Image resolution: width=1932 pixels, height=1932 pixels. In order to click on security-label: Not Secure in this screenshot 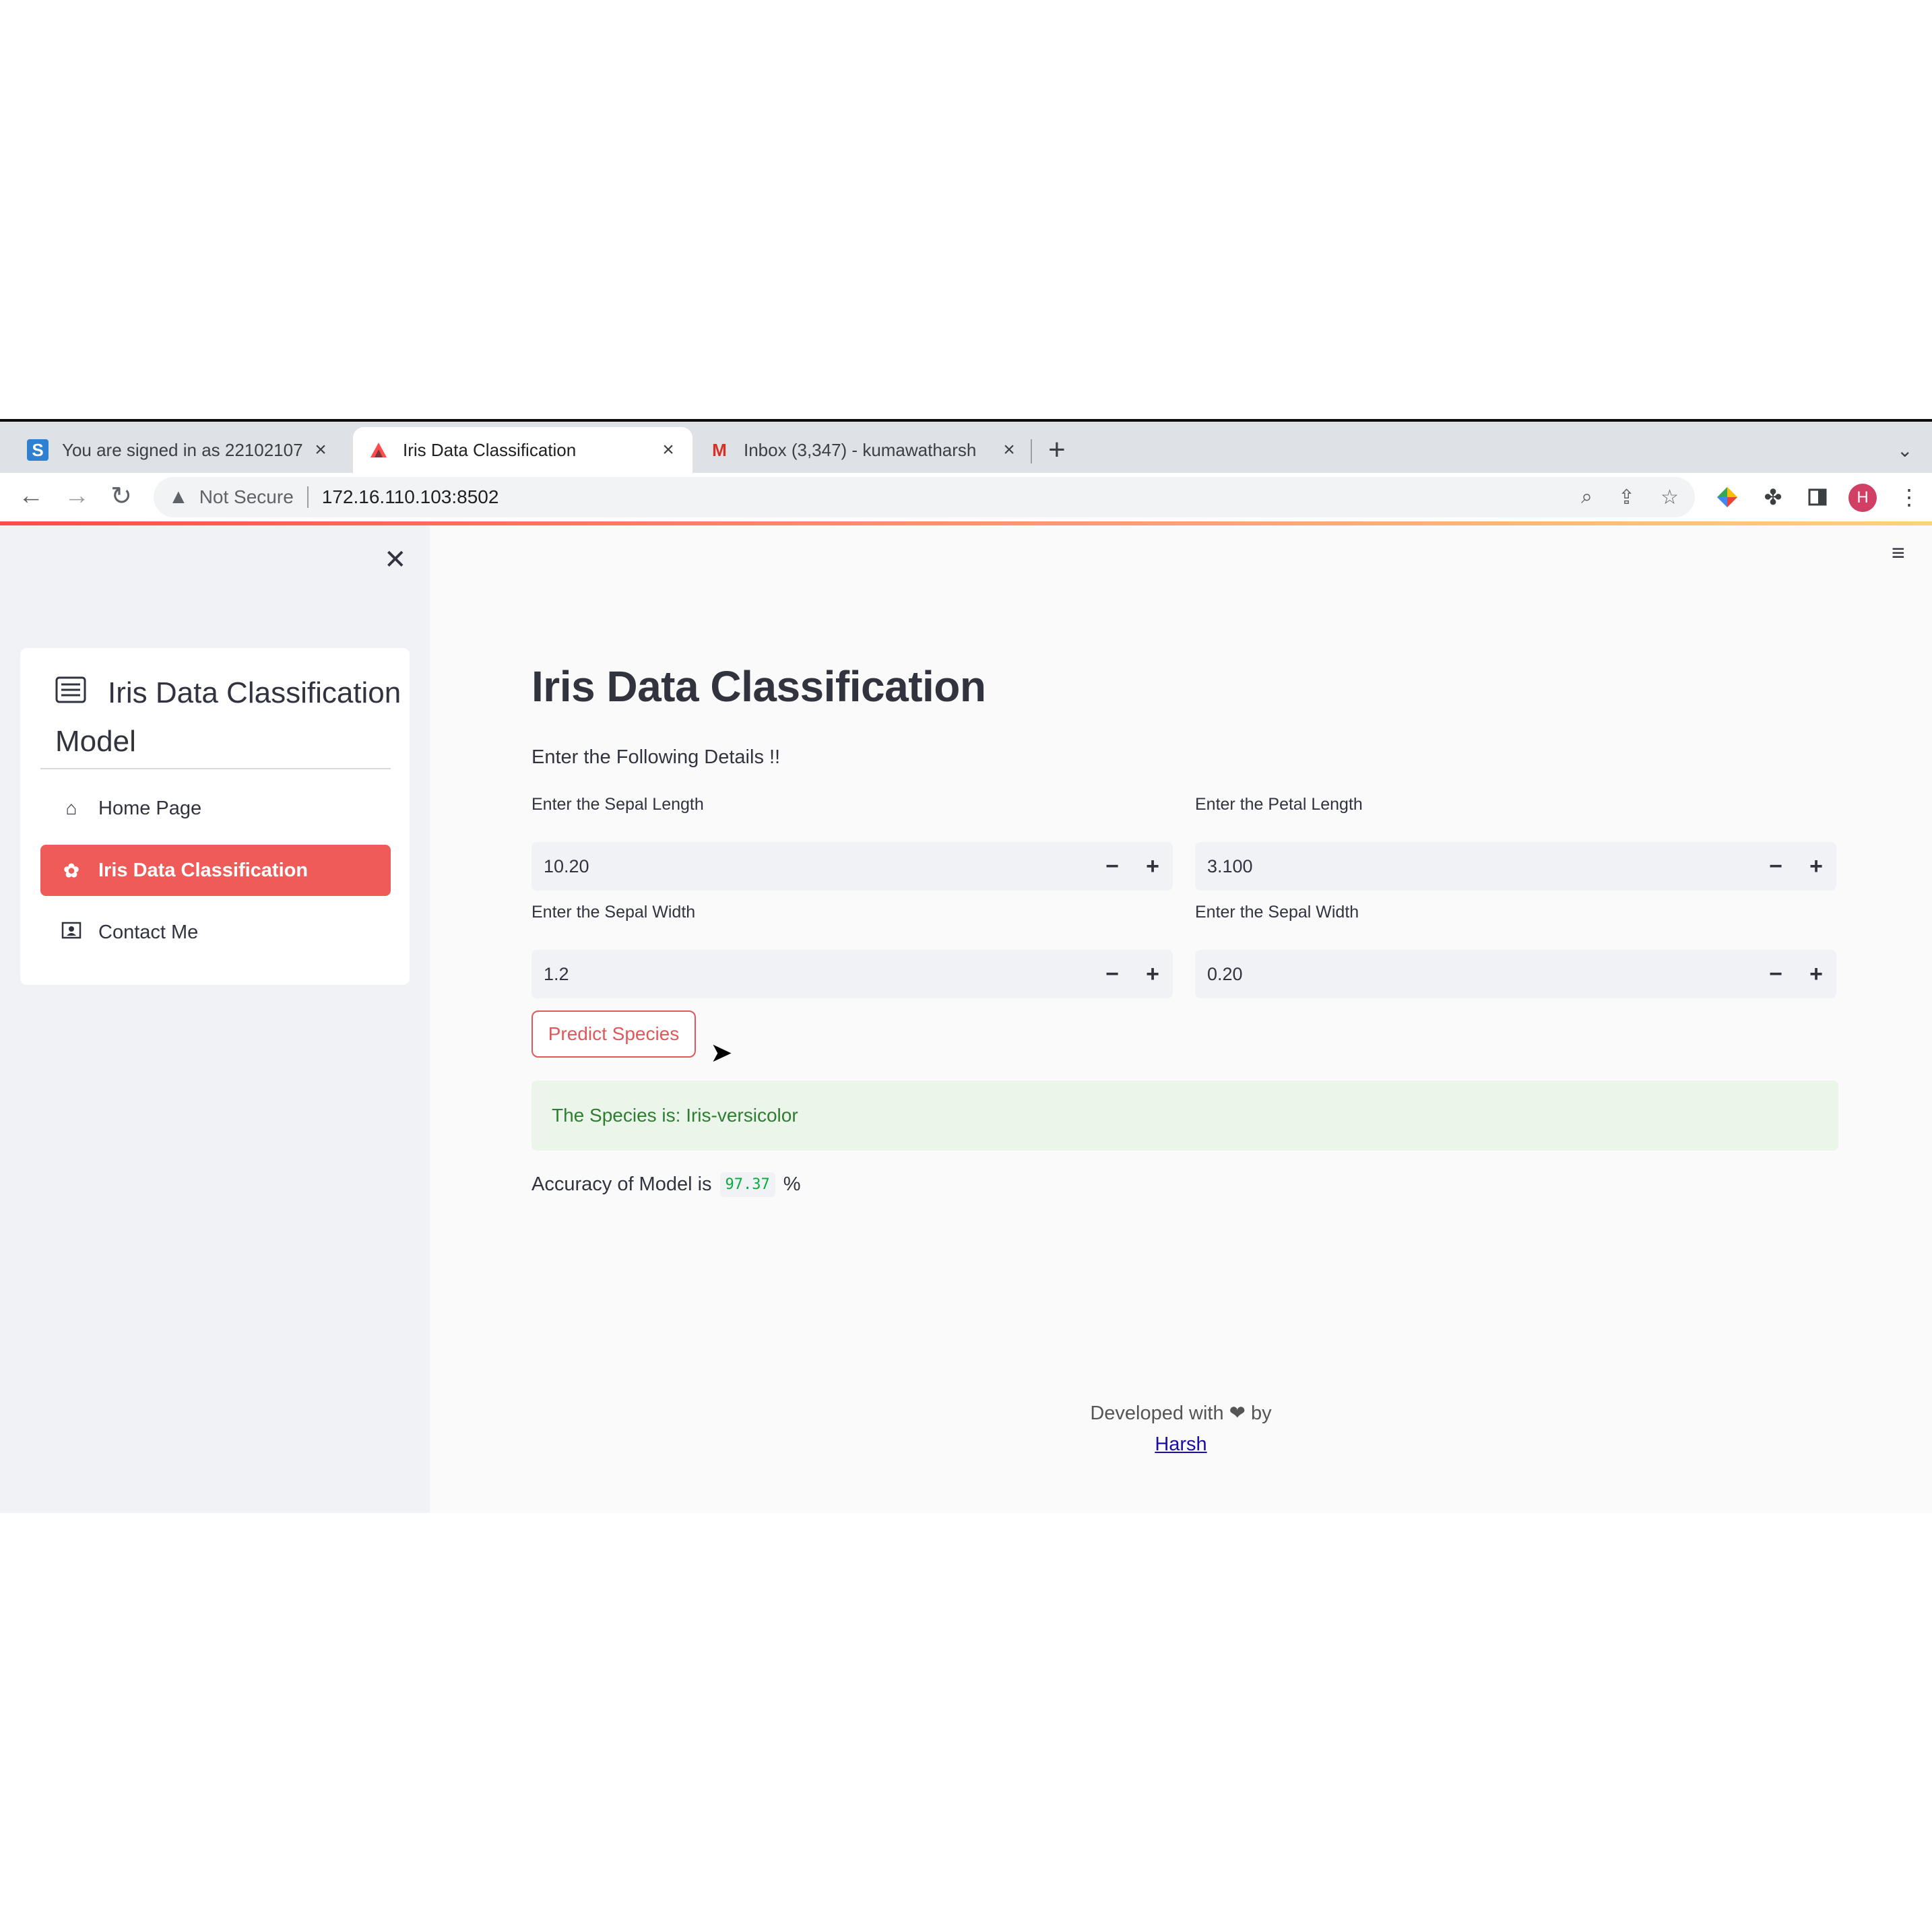, I will do `click(246, 497)`.